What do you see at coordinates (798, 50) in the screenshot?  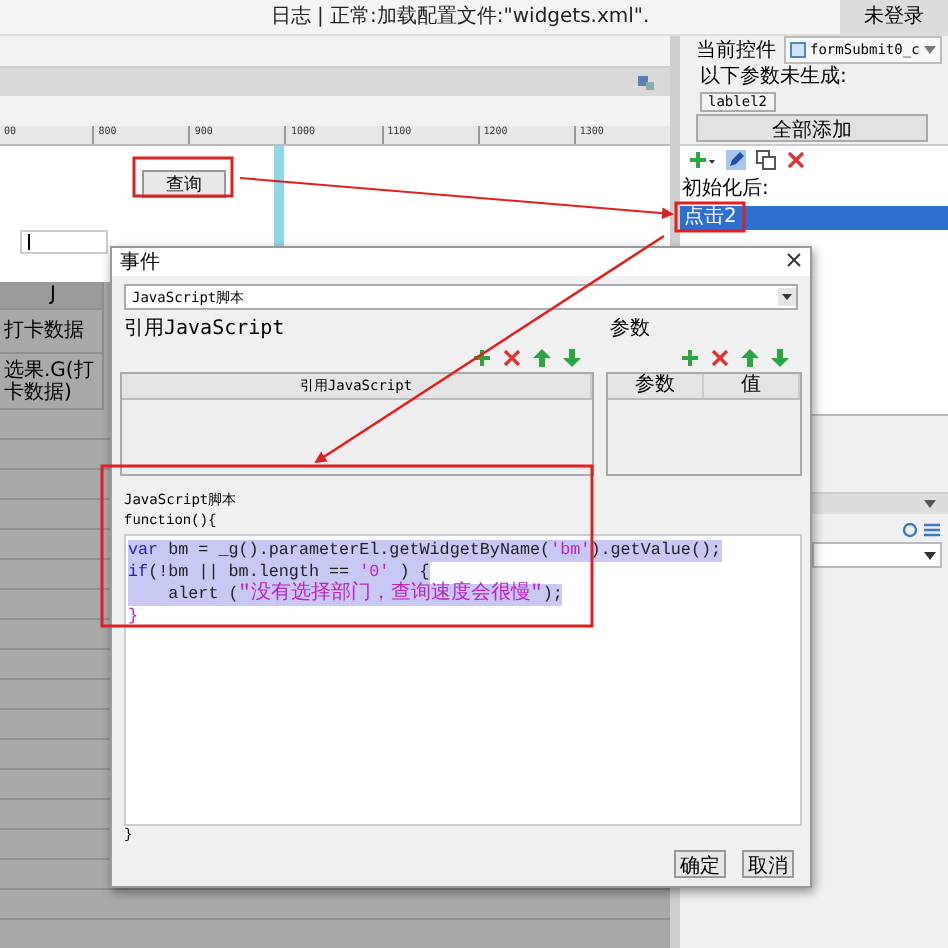 I see `widget-icon` at bounding box center [798, 50].